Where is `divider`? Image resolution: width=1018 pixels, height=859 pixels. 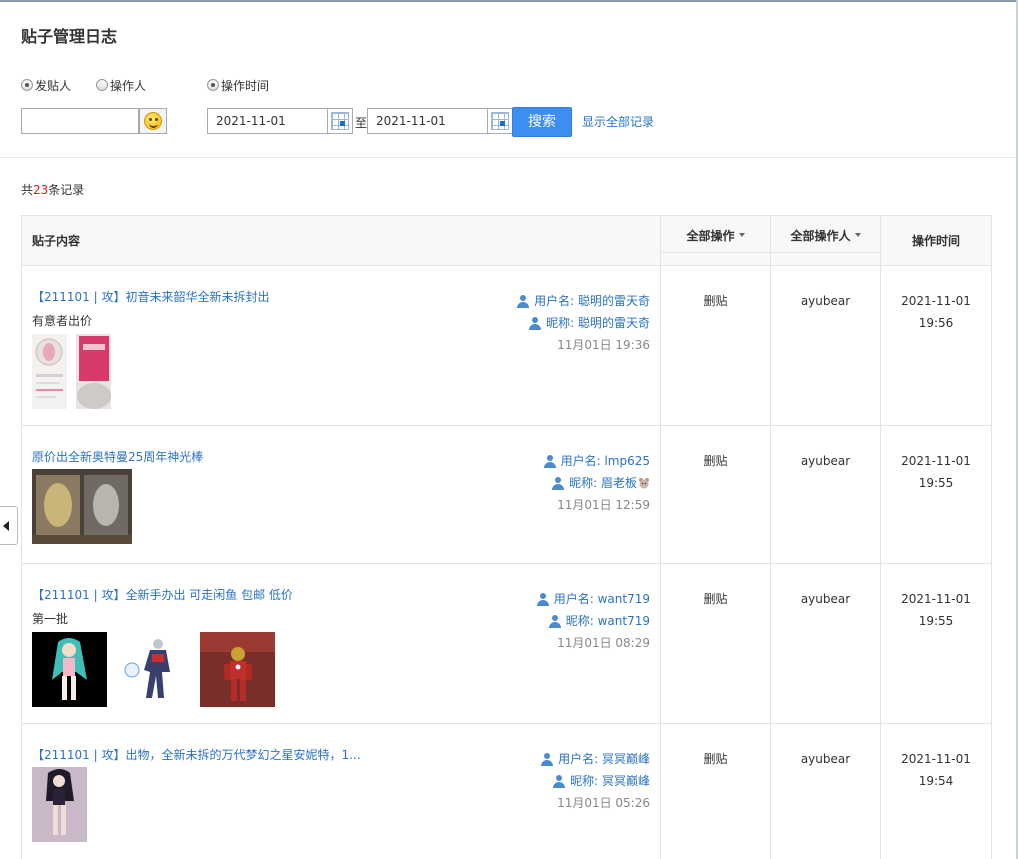 divider is located at coordinates (508, 157).